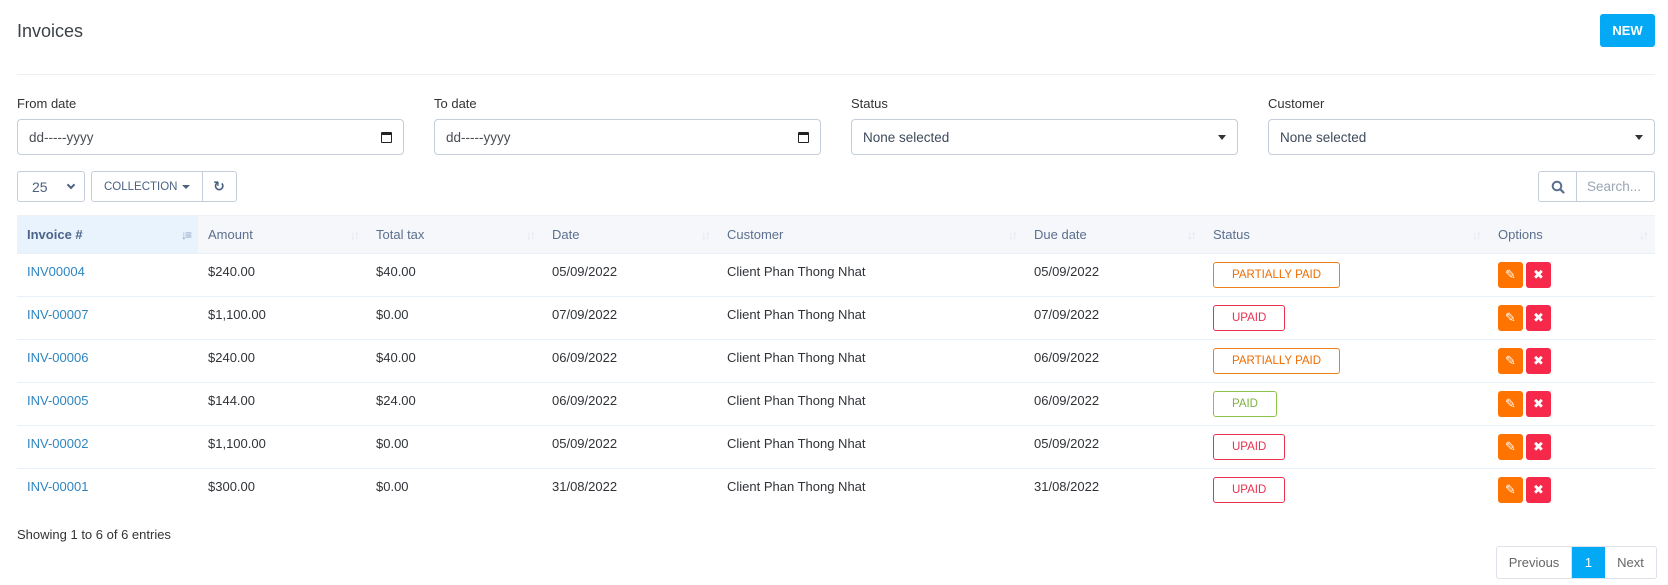 Image resolution: width=1668 pixels, height=585 pixels. I want to click on amount-cell: $240.00, so click(282, 361).